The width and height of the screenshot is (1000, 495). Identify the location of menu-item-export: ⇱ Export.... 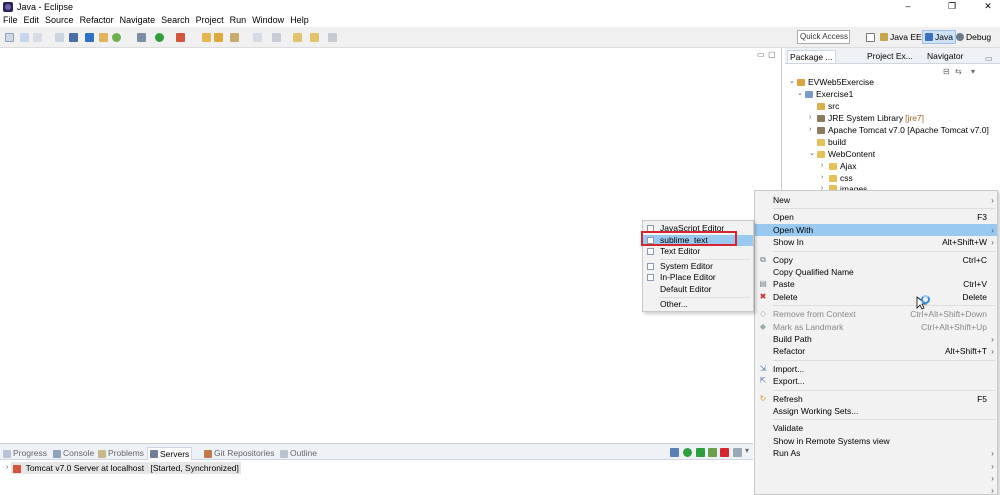
(876, 381).